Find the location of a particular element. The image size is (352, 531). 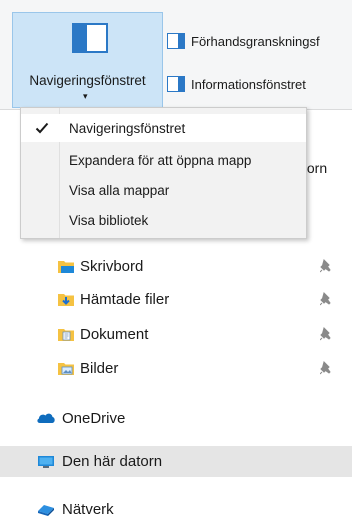

pictures-folder-icon is located at coordinates (66, 369).